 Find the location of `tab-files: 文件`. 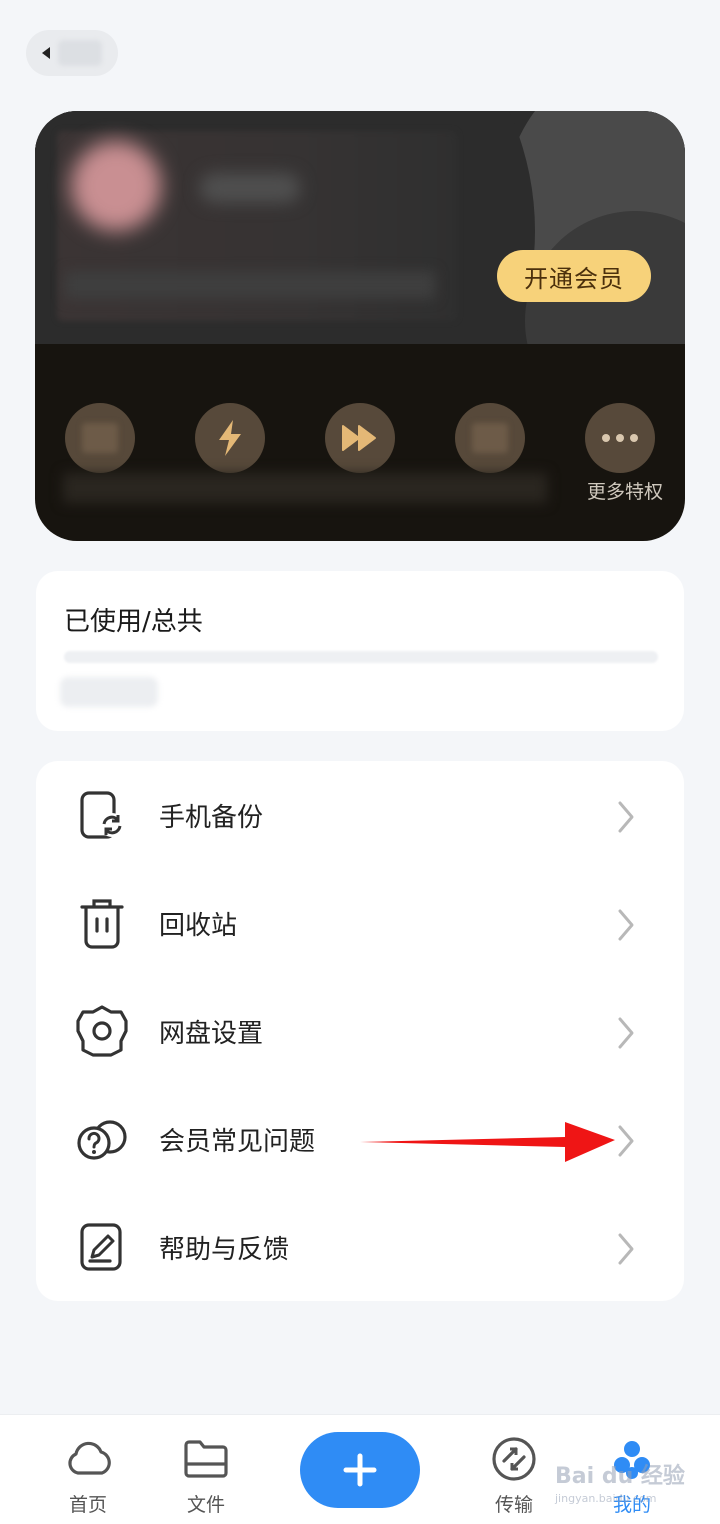

tab-files: 文件 is located at coordinates (206, 1469).